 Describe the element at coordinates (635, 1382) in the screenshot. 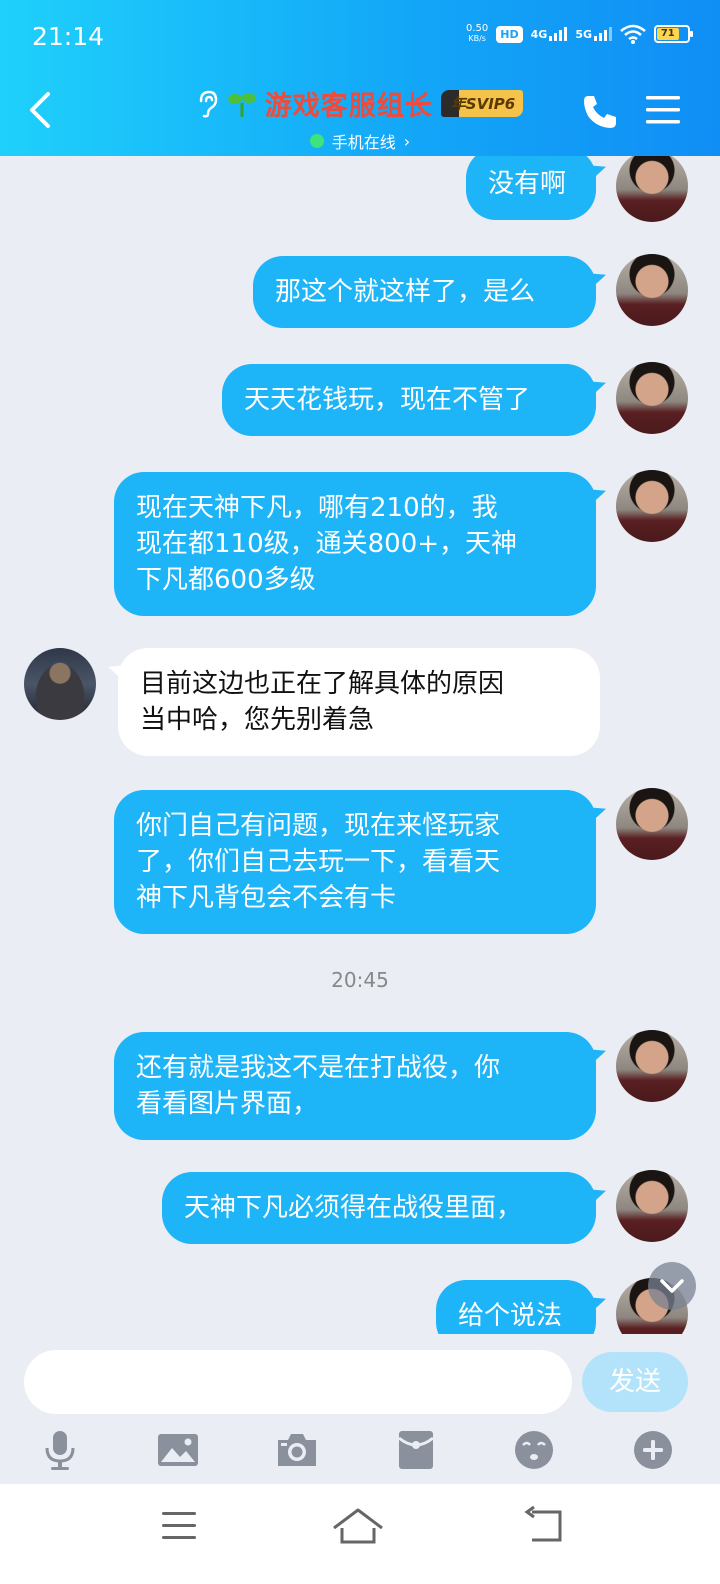

I see `send-button: 发送` at that location.